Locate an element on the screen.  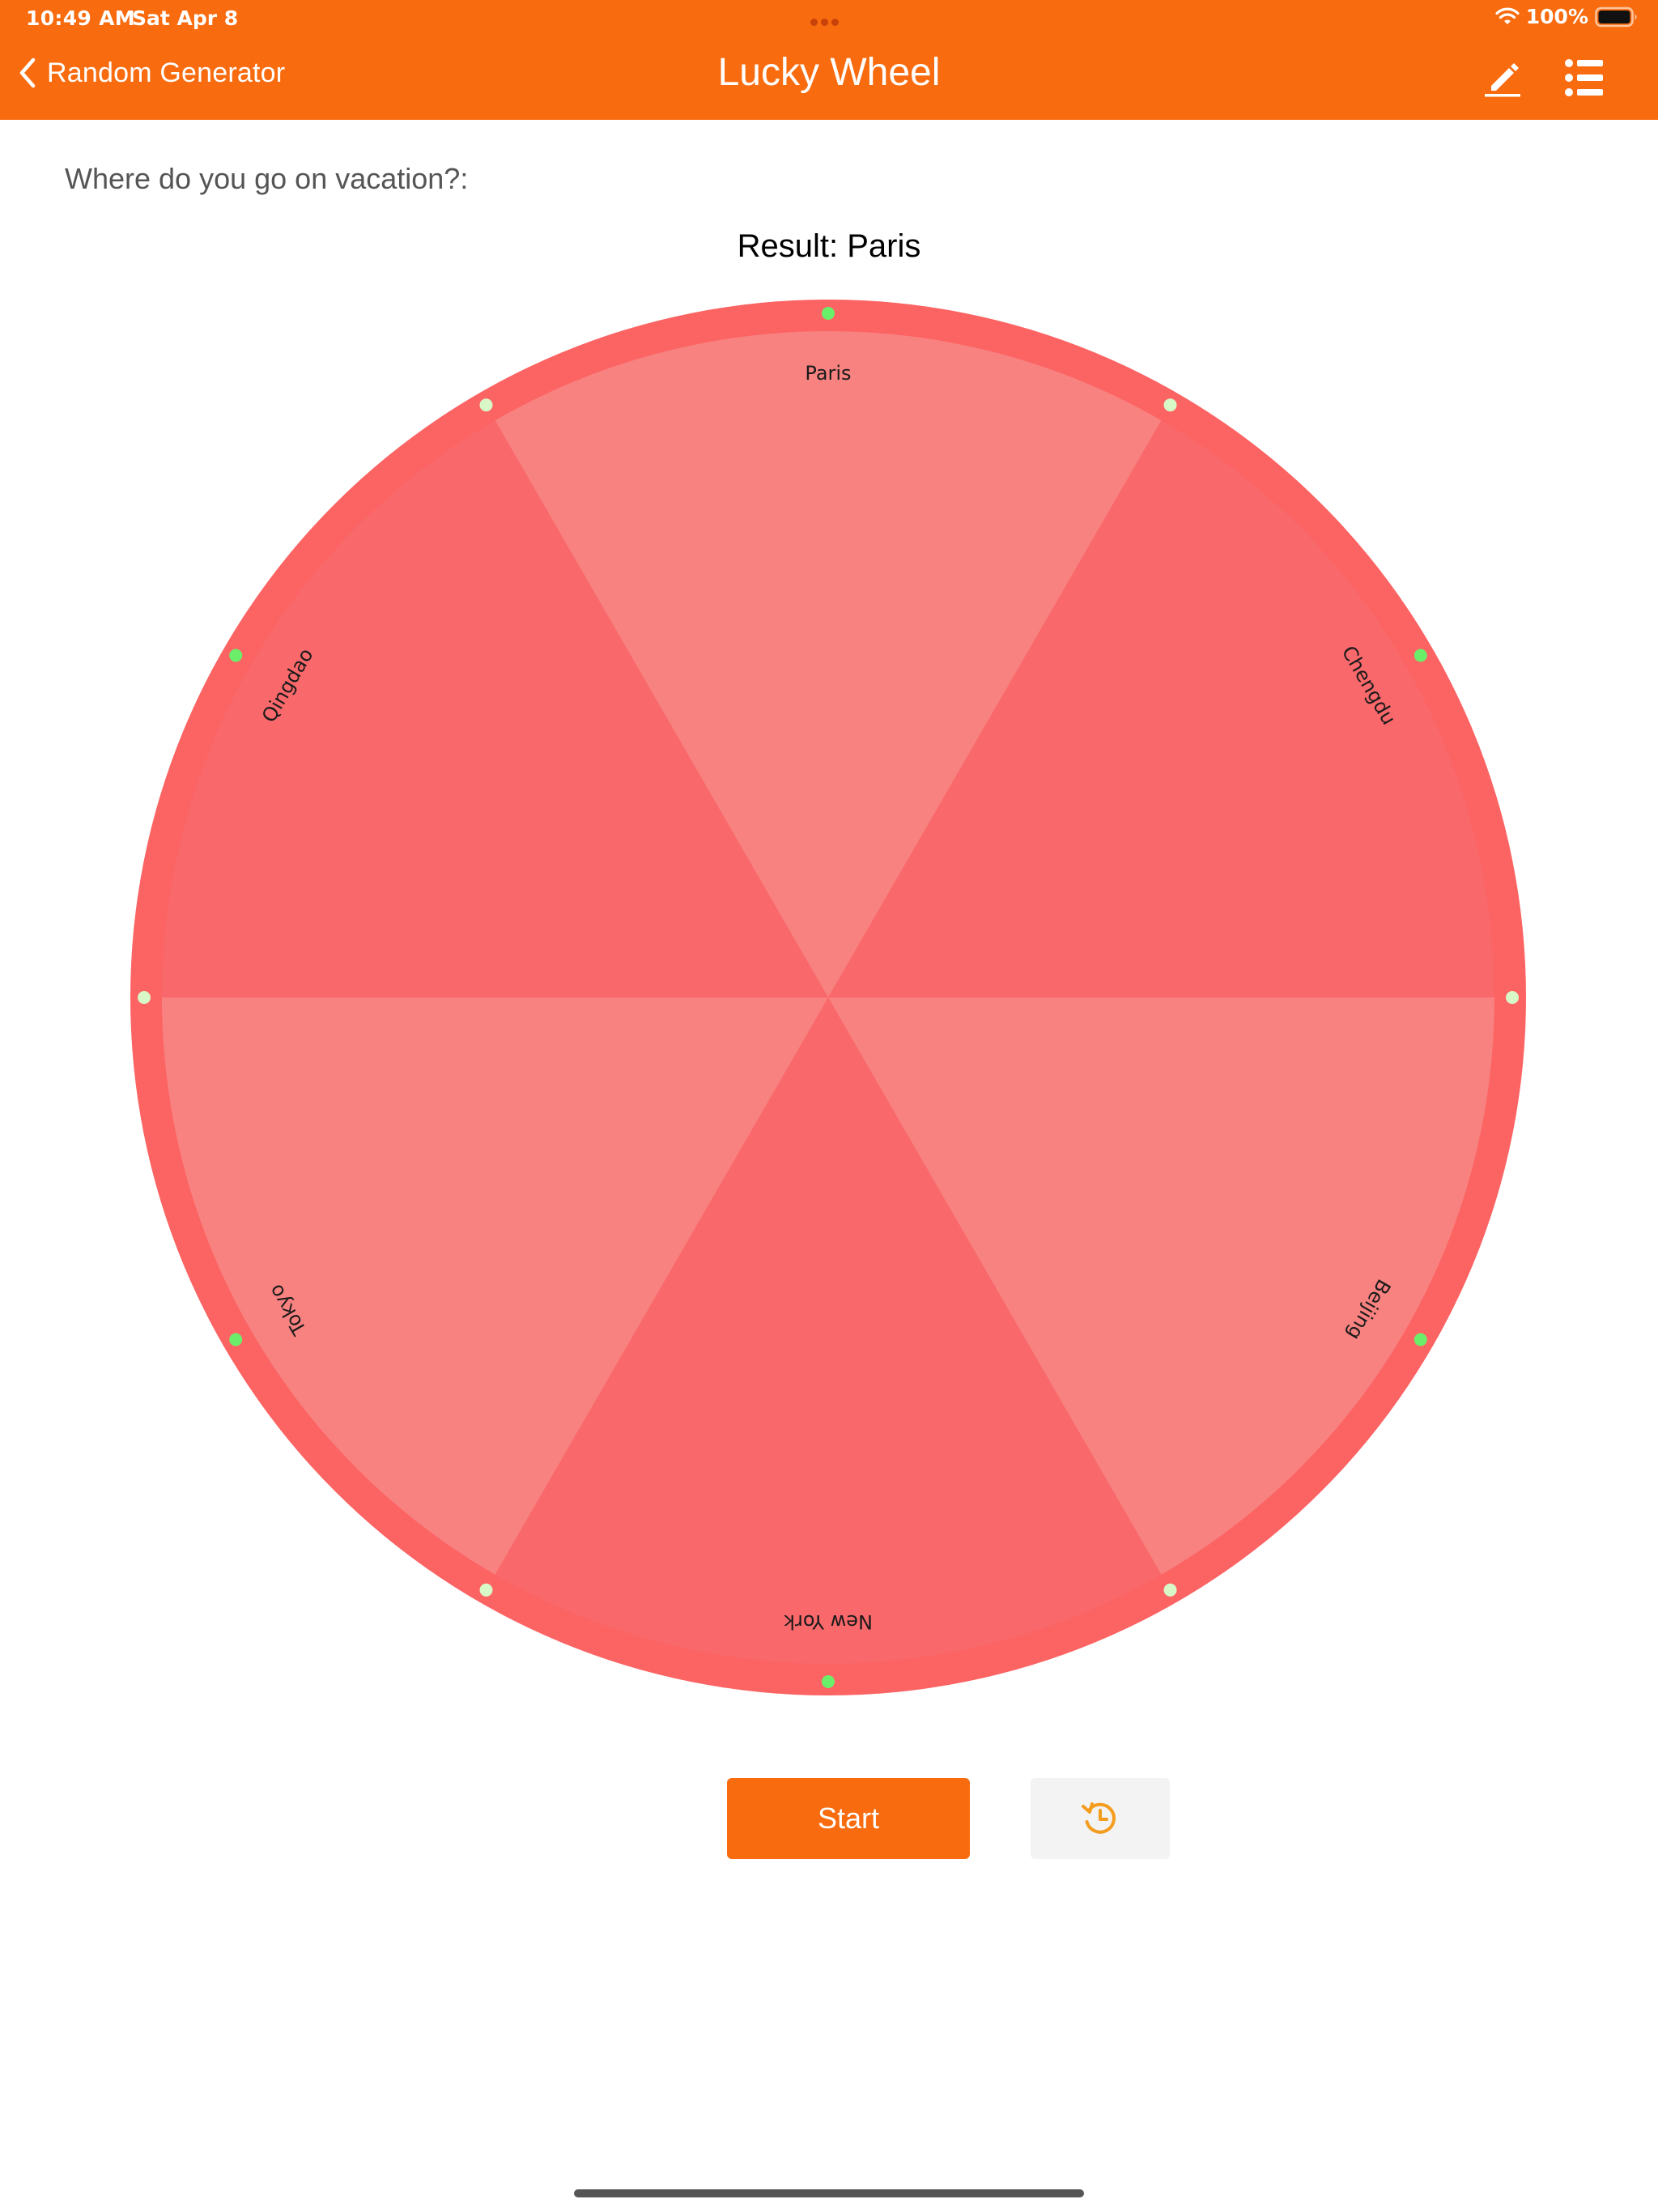
history-icon is located at coordinates (1099, 1818).